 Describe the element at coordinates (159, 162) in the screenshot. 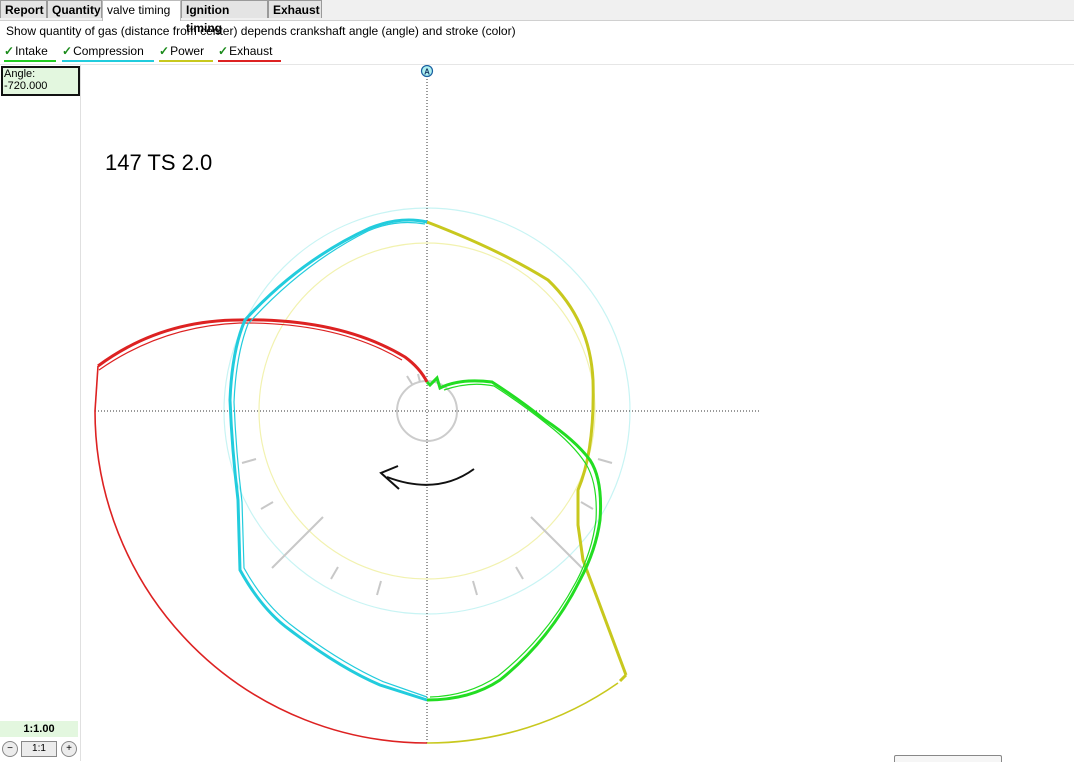

I see `chart-title: 147 TS 2.0` at that location.